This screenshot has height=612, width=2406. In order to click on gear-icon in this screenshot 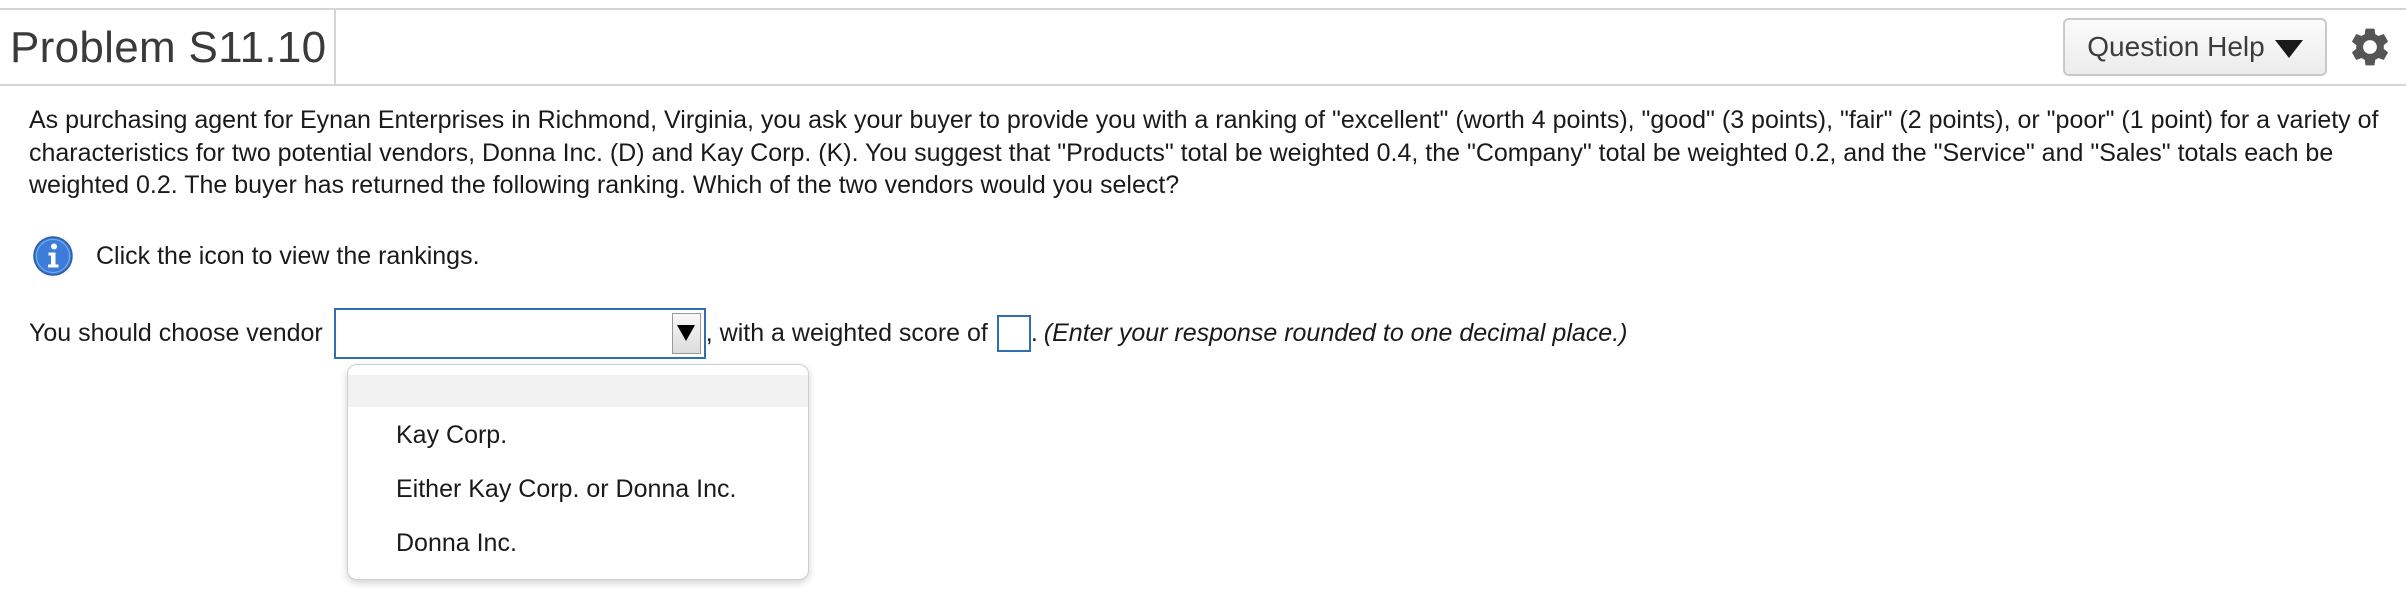, I will do `click(2370, 47)`.